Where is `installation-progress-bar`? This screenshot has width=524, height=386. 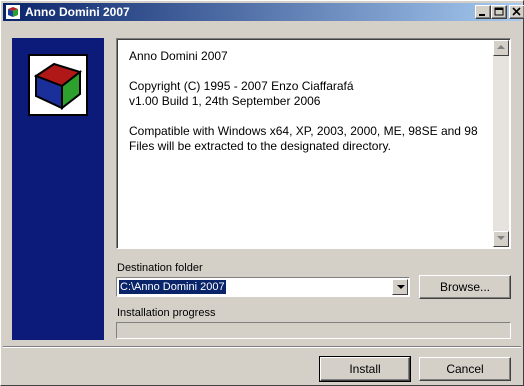 installation-progress-bar is located at coordinates (313, 330).